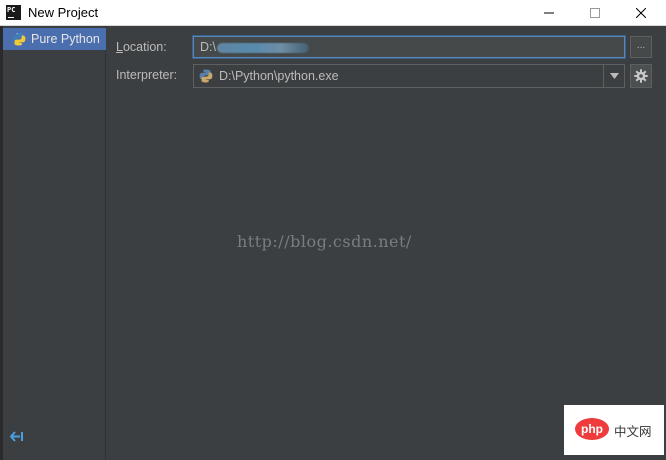  What do you see at coordinates (409, 47) in the screenshot?
I see `location-input: D:\` at bounding box center [409, 47].